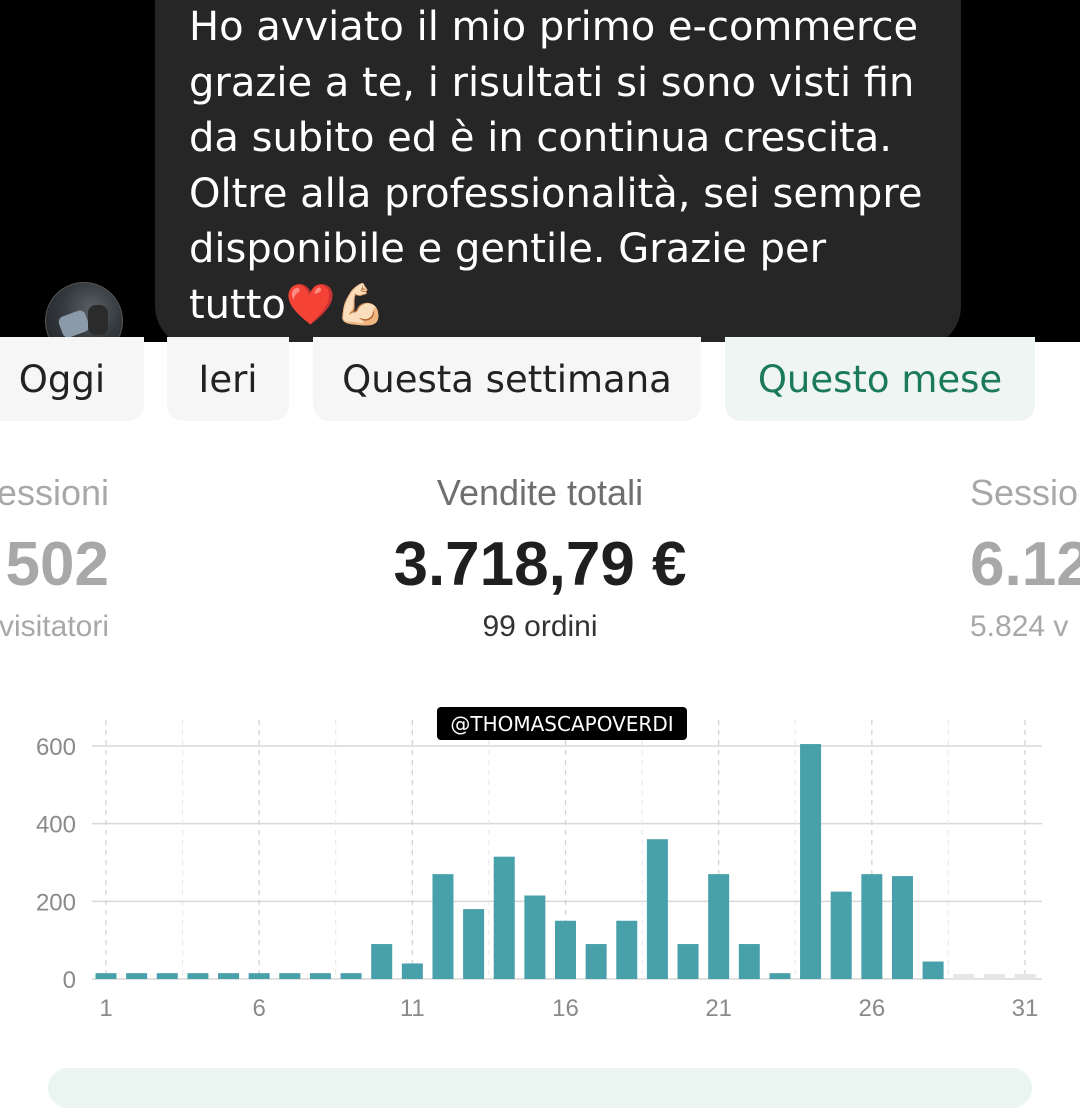 The image size is (1080, 1108). What do you see at coordinates (540, 626) in the screenshot?
I see `stat-sub: 99 ordini` at bounding box center [540, 626].